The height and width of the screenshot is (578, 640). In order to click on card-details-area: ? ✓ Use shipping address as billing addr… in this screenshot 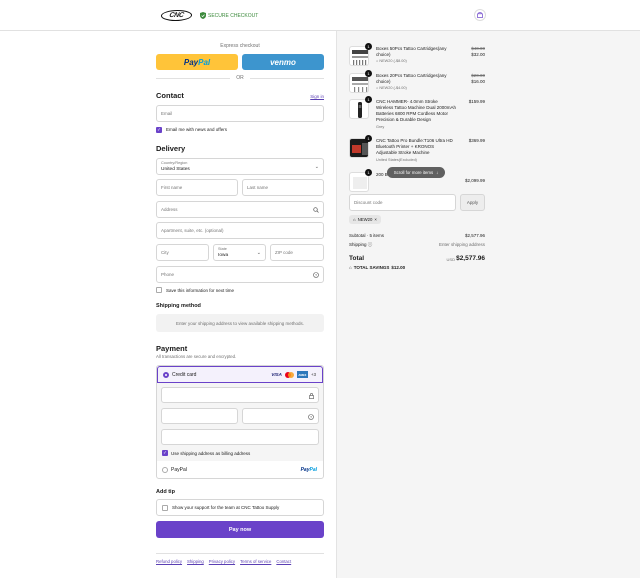, I will do `click(240, 422)`.